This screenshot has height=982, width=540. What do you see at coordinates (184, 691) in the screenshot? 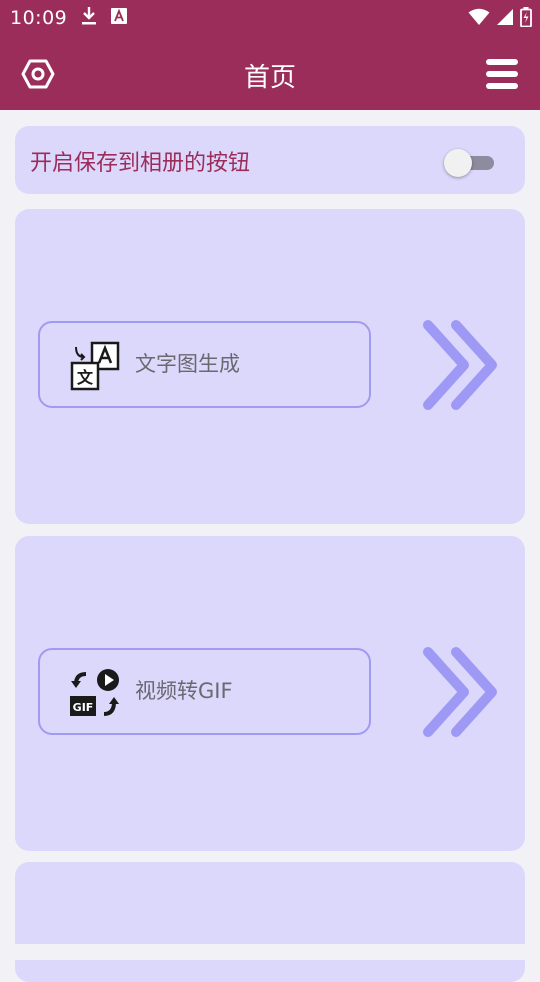
I see `video-to-gif-label: 视频转GIF` at bounding box center [184, 691].